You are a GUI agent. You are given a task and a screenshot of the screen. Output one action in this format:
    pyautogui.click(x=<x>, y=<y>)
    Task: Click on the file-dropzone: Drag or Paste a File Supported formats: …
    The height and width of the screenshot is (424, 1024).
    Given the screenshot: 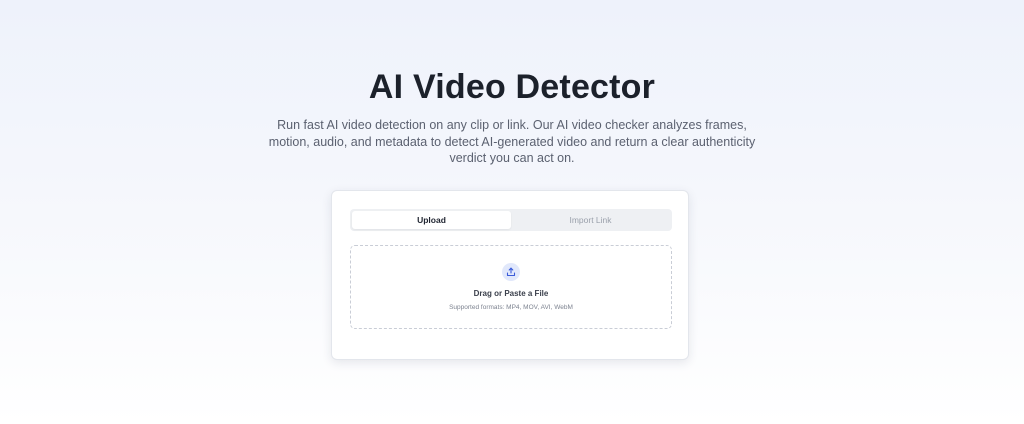 What is the action you would take?
    pyautogui.click(x=511, y=287)
    